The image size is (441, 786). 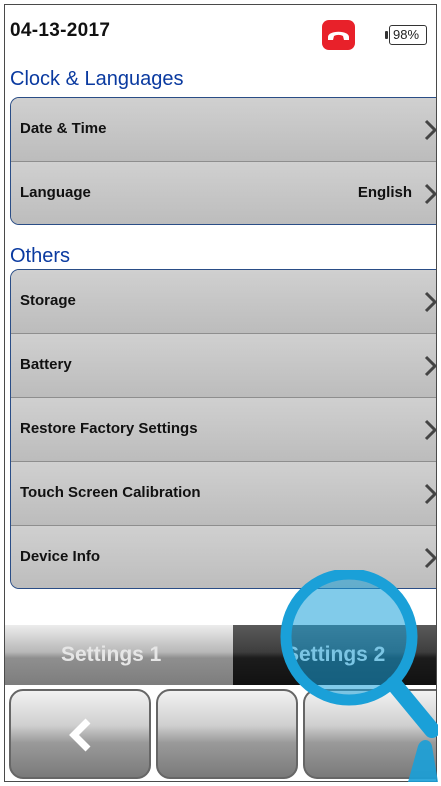 What do you see at coordinates (227, 734) in the screenshot?
I see `middle-button` at bounding box center [227, 734].